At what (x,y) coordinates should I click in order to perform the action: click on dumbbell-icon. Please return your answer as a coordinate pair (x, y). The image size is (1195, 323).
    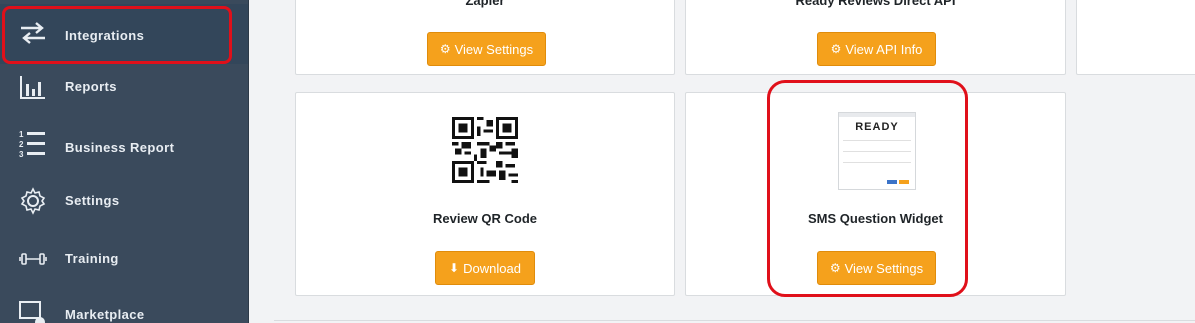
    Looking at the image, I should click on (33, 259).